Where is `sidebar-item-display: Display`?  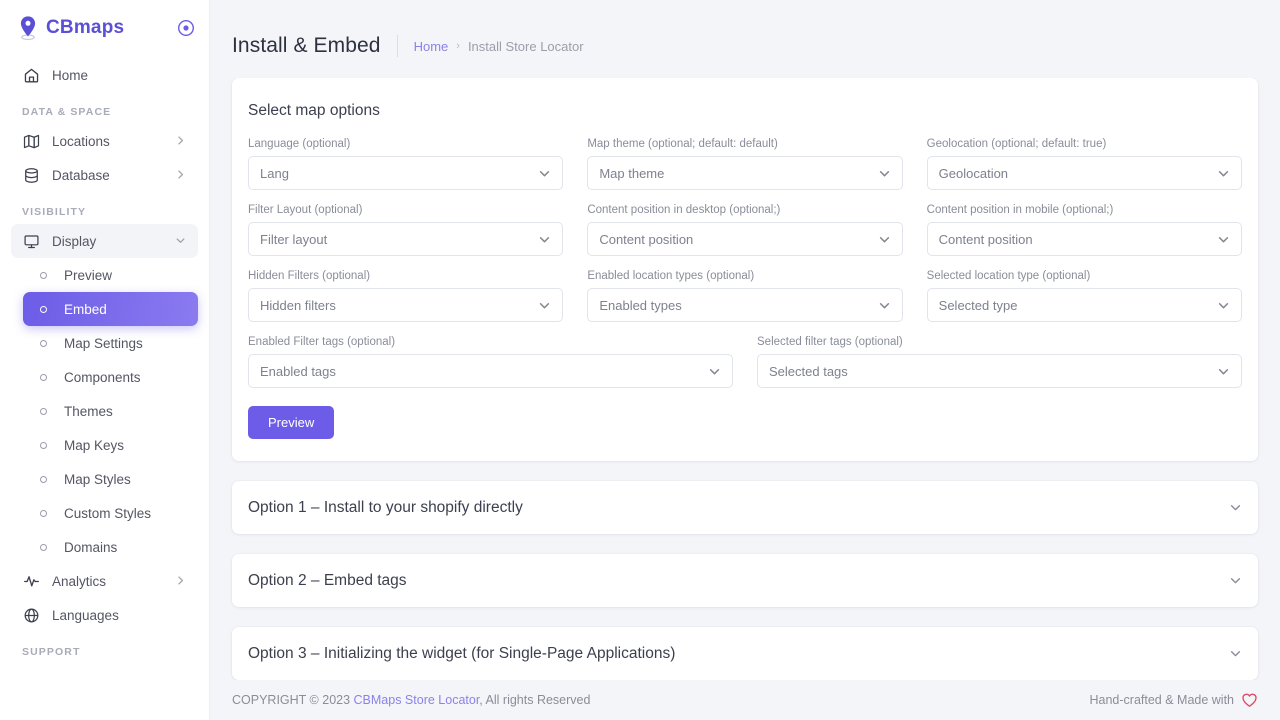 sidebar-item-display: Display is located at coordinates (104, 241).